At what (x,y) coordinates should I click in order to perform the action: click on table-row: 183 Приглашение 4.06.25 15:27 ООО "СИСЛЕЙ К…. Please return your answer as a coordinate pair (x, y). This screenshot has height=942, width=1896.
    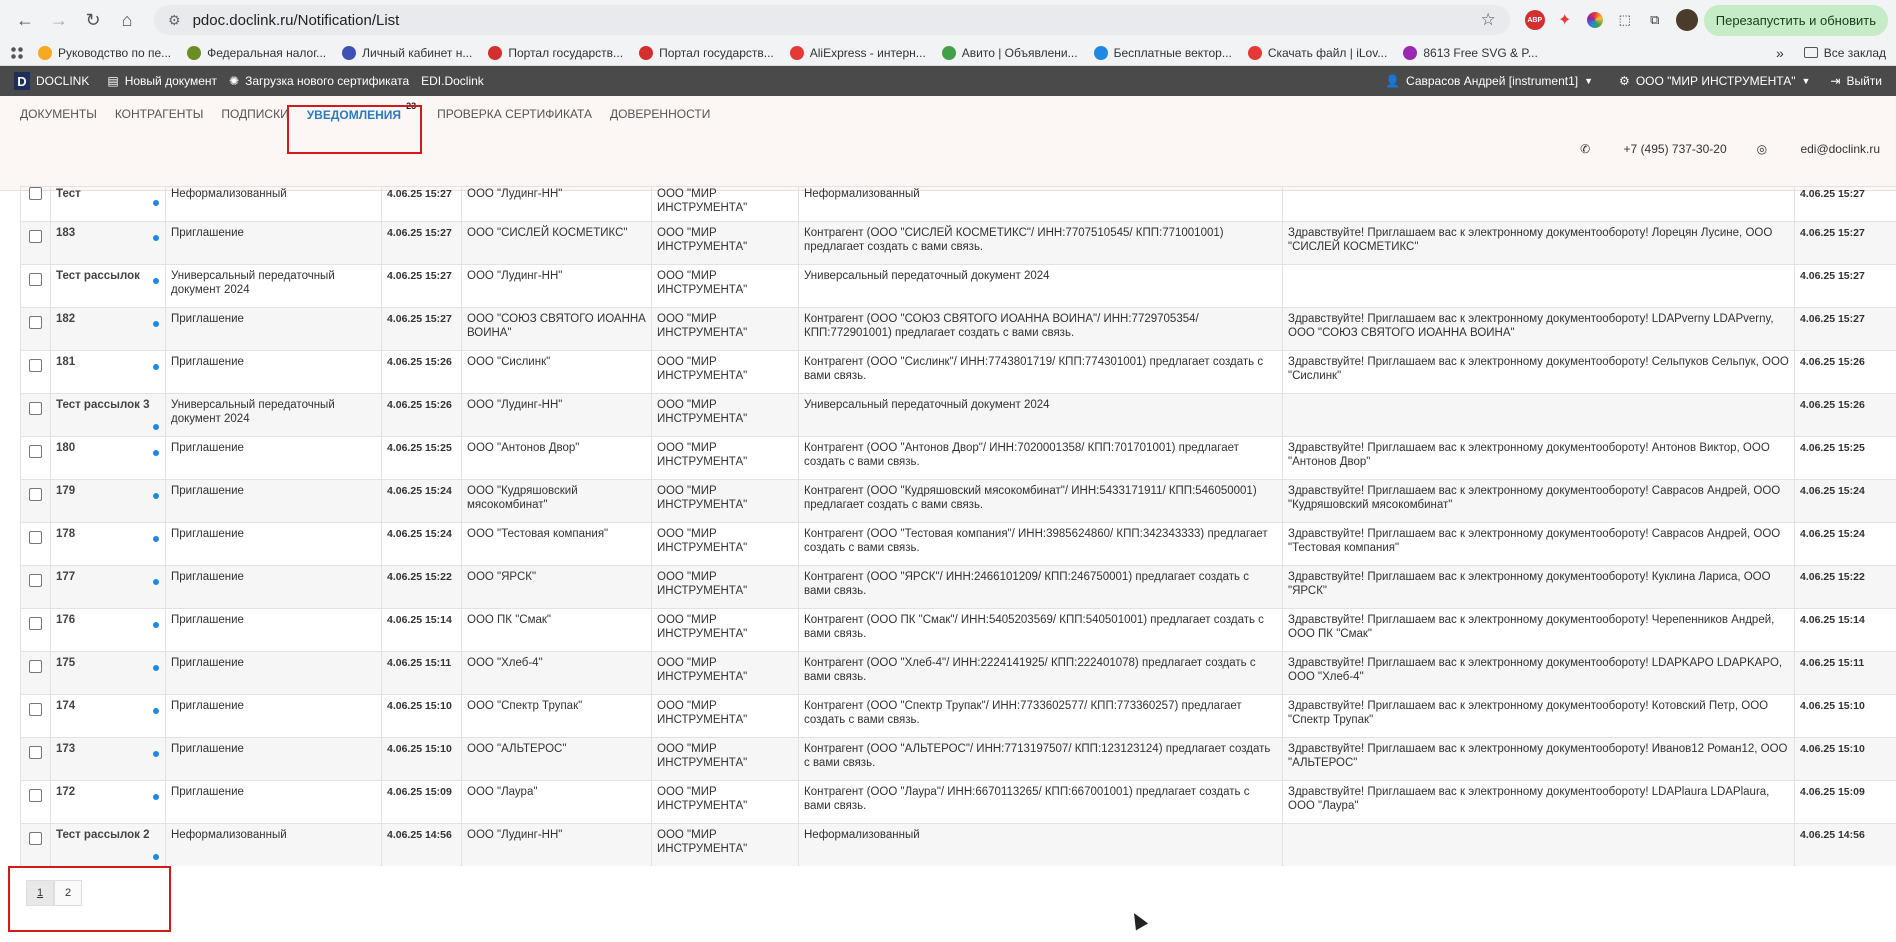
    Looking at the image, I should click on (958, 243).